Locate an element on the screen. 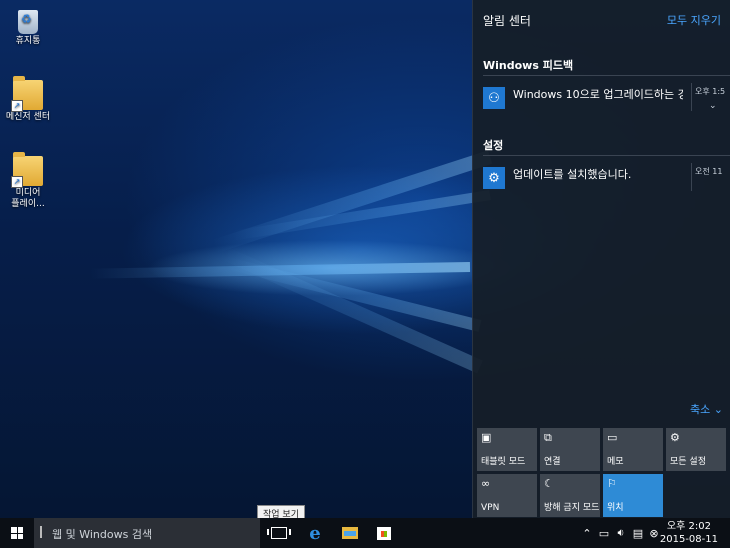  edge-button: e is located at coordinates (315, 533).